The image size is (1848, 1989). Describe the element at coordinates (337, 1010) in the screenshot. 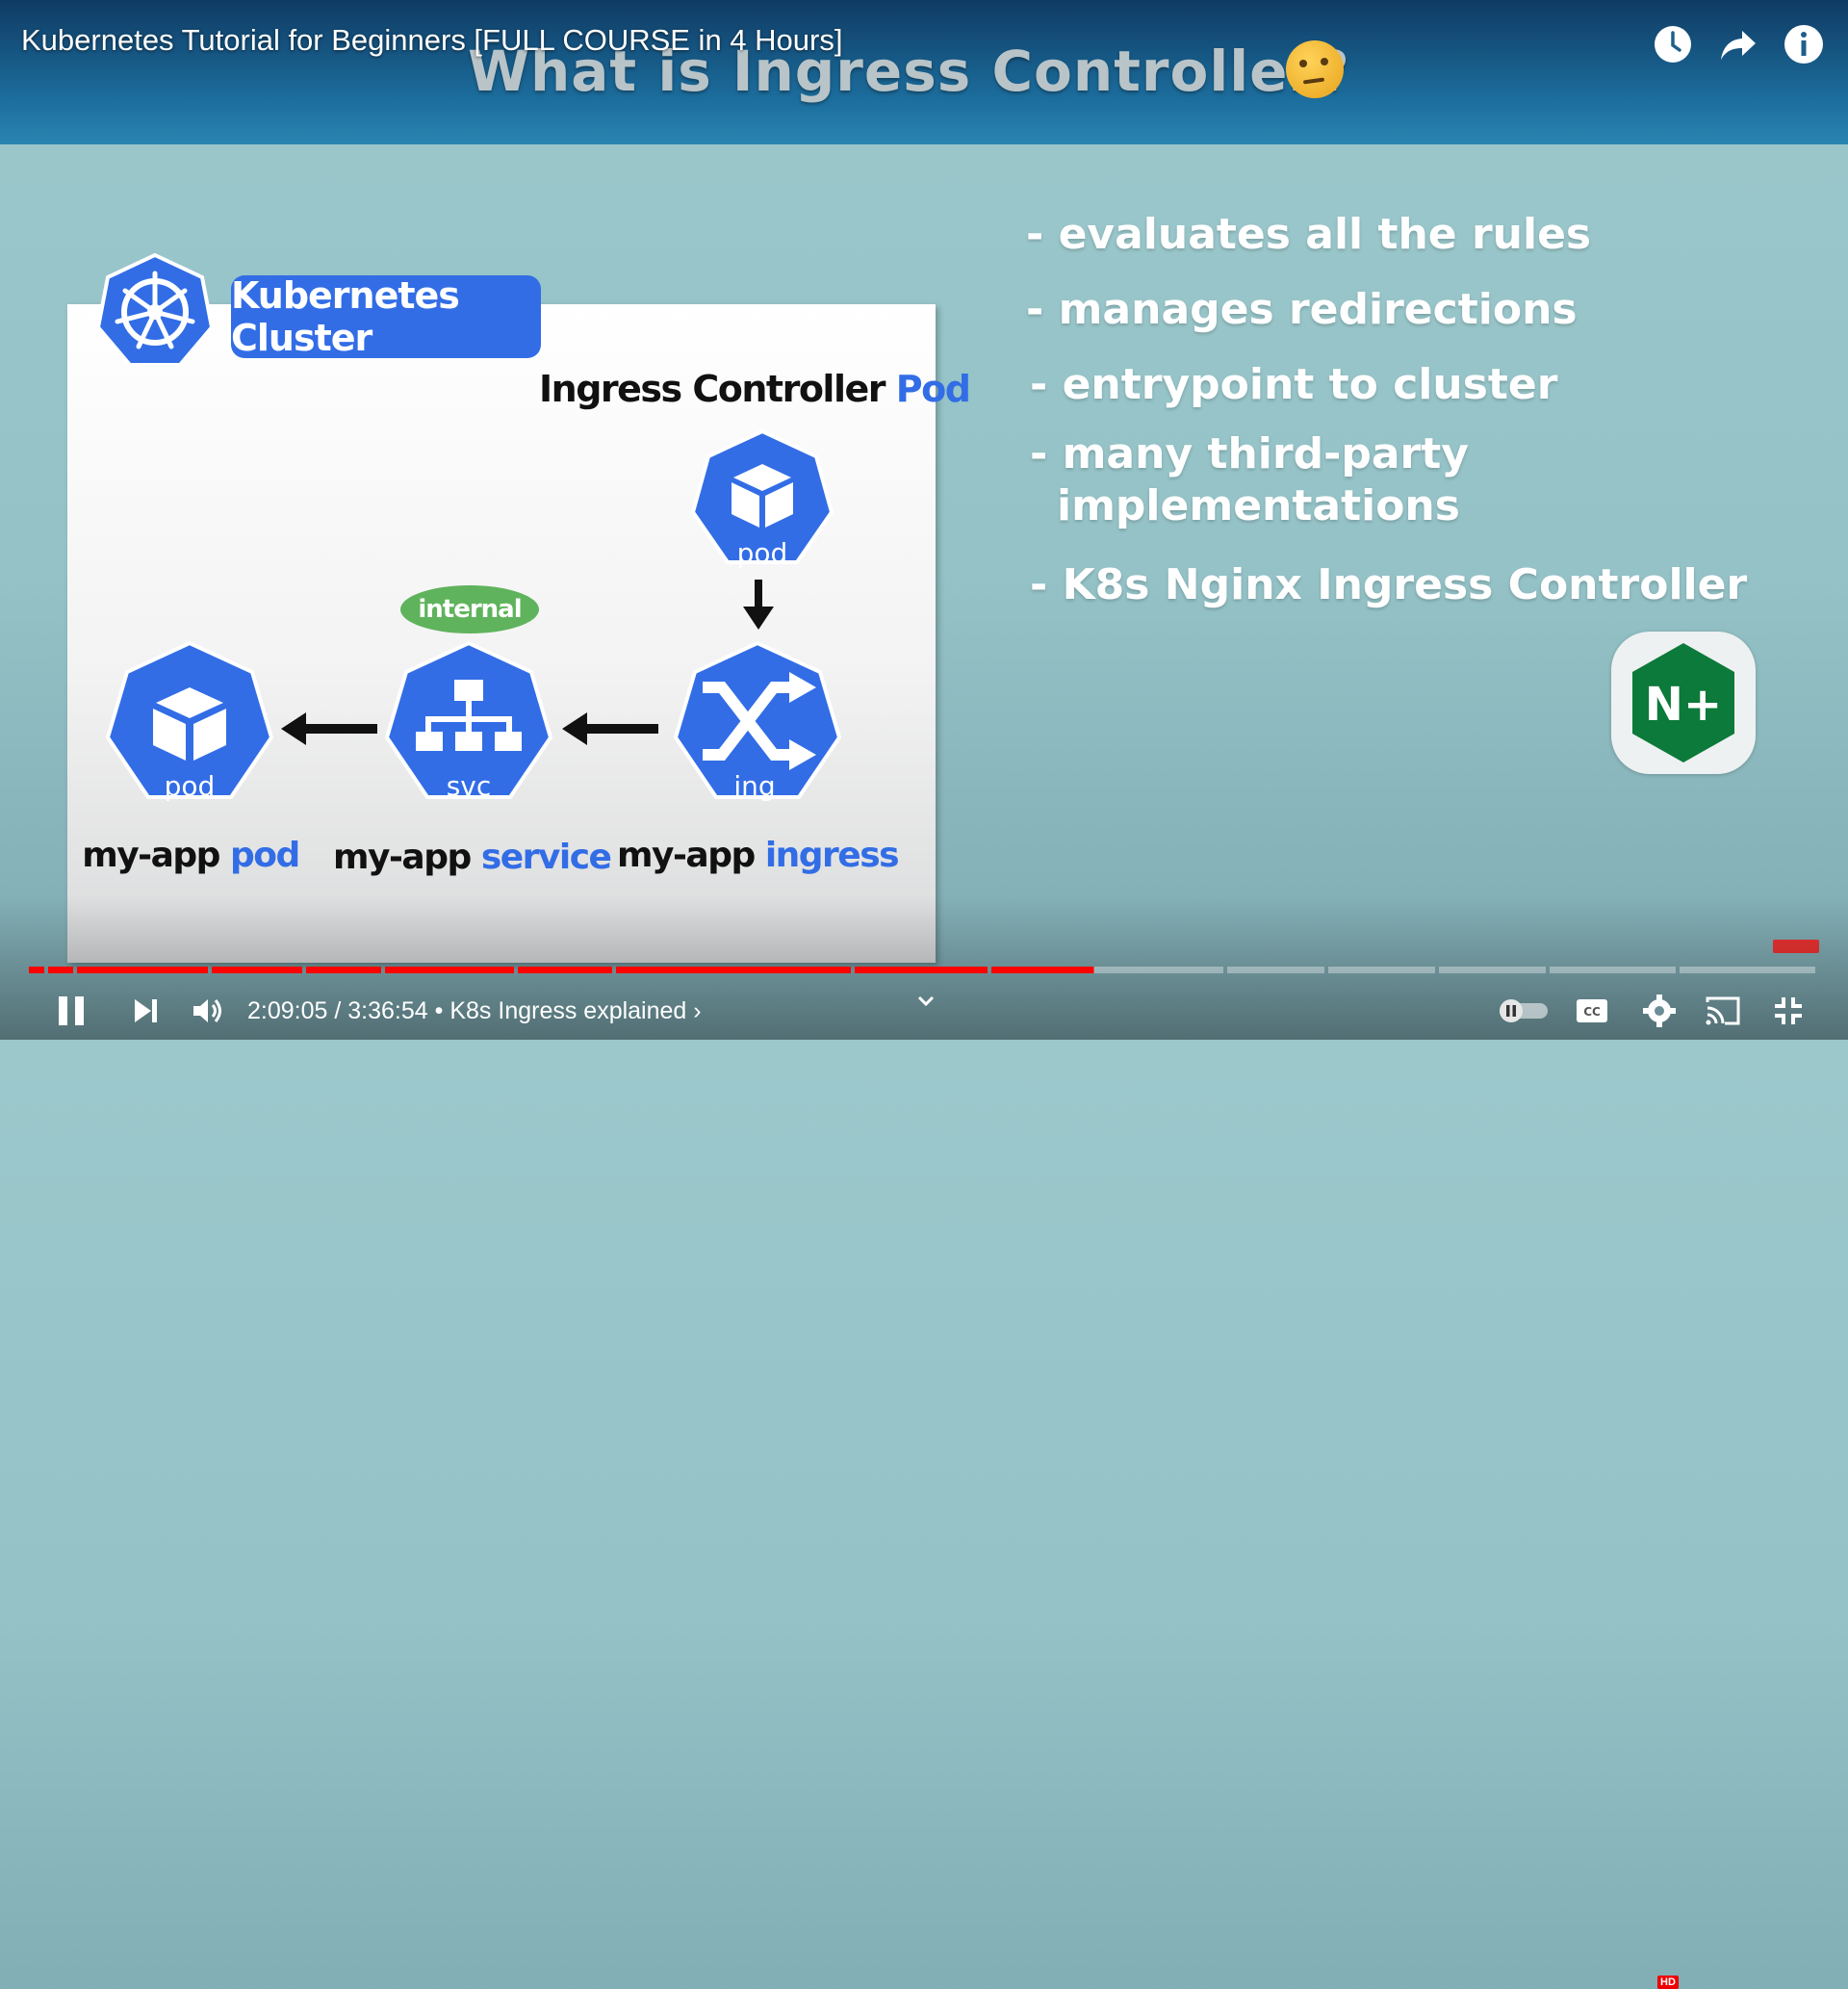

I see `time-display: 2:09:05 / 3:36:54` at that location.